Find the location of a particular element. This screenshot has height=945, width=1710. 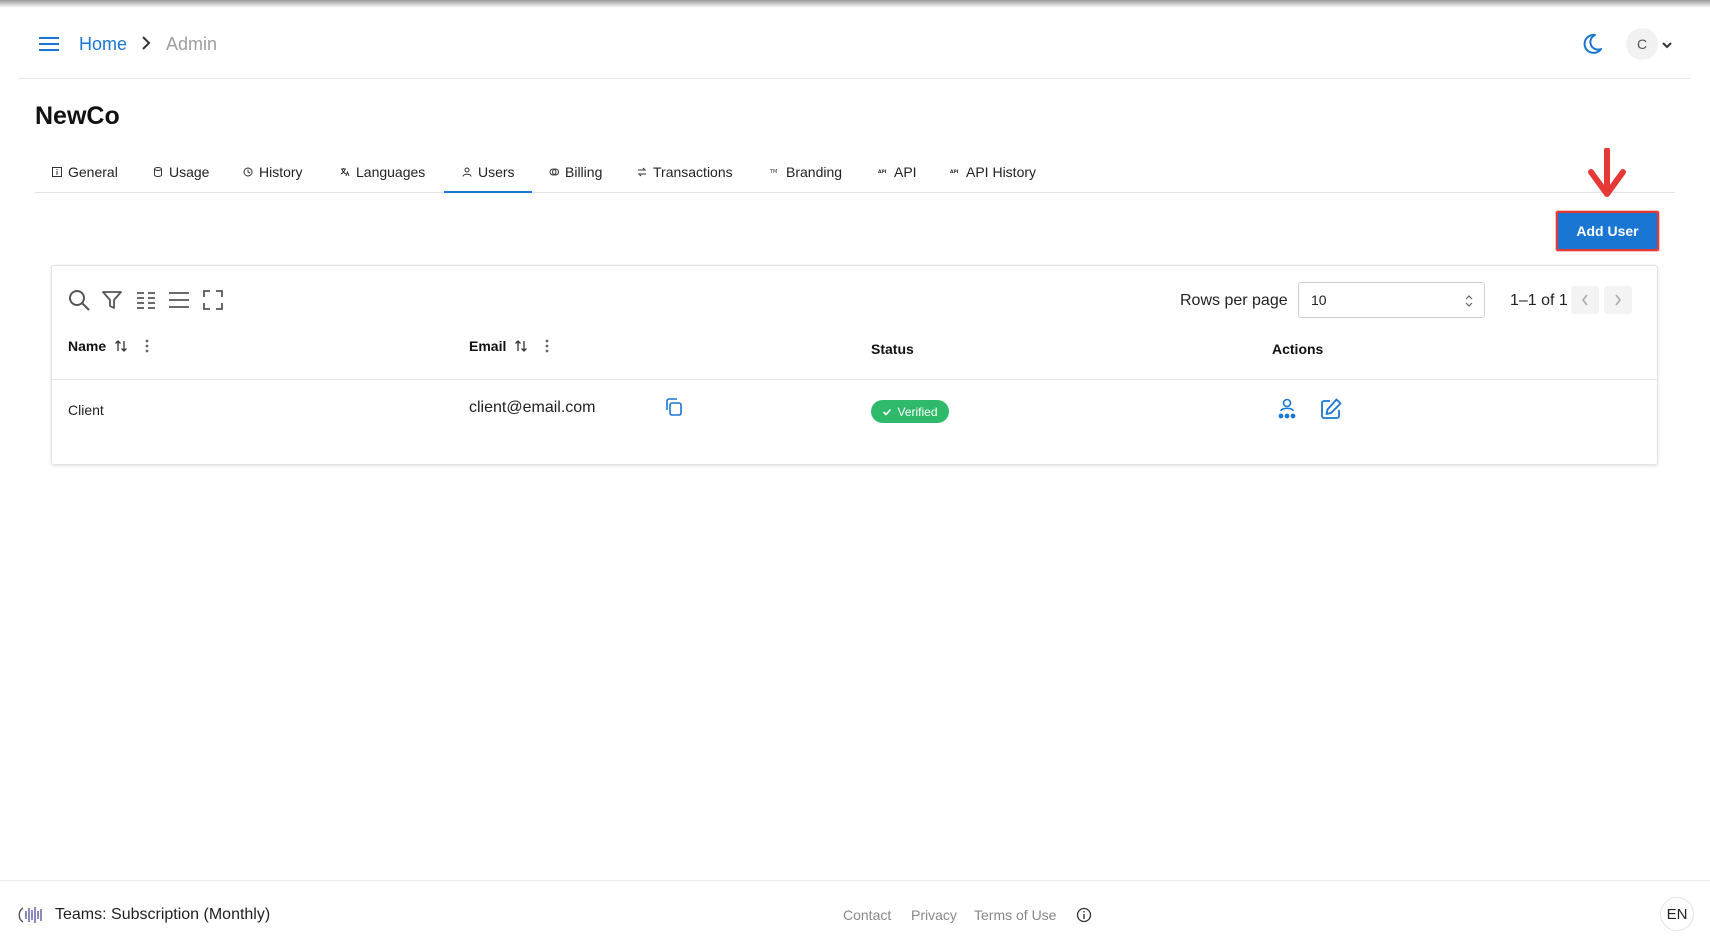

status-label: Verified is located at coordinates (917, 411).